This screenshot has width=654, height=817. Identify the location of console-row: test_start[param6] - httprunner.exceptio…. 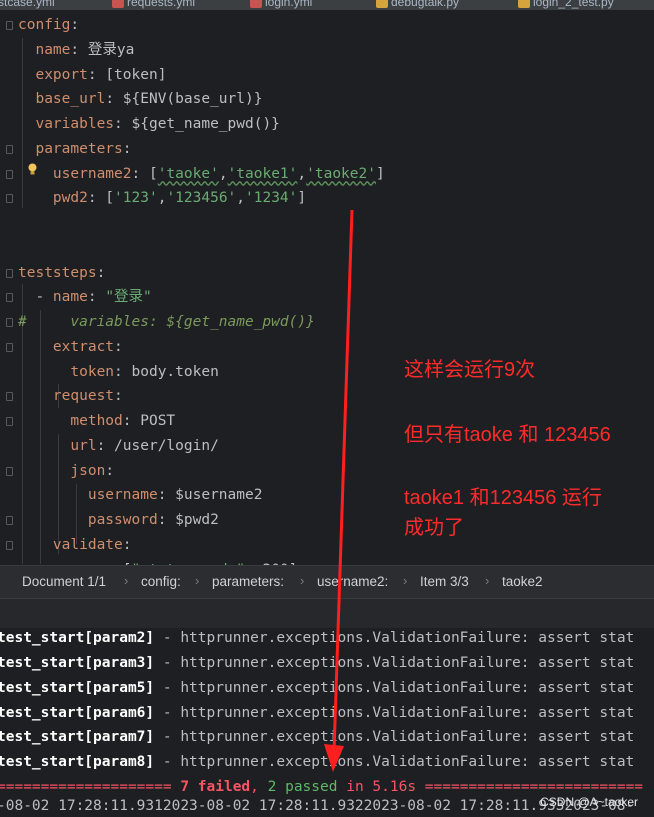
(317, 713).